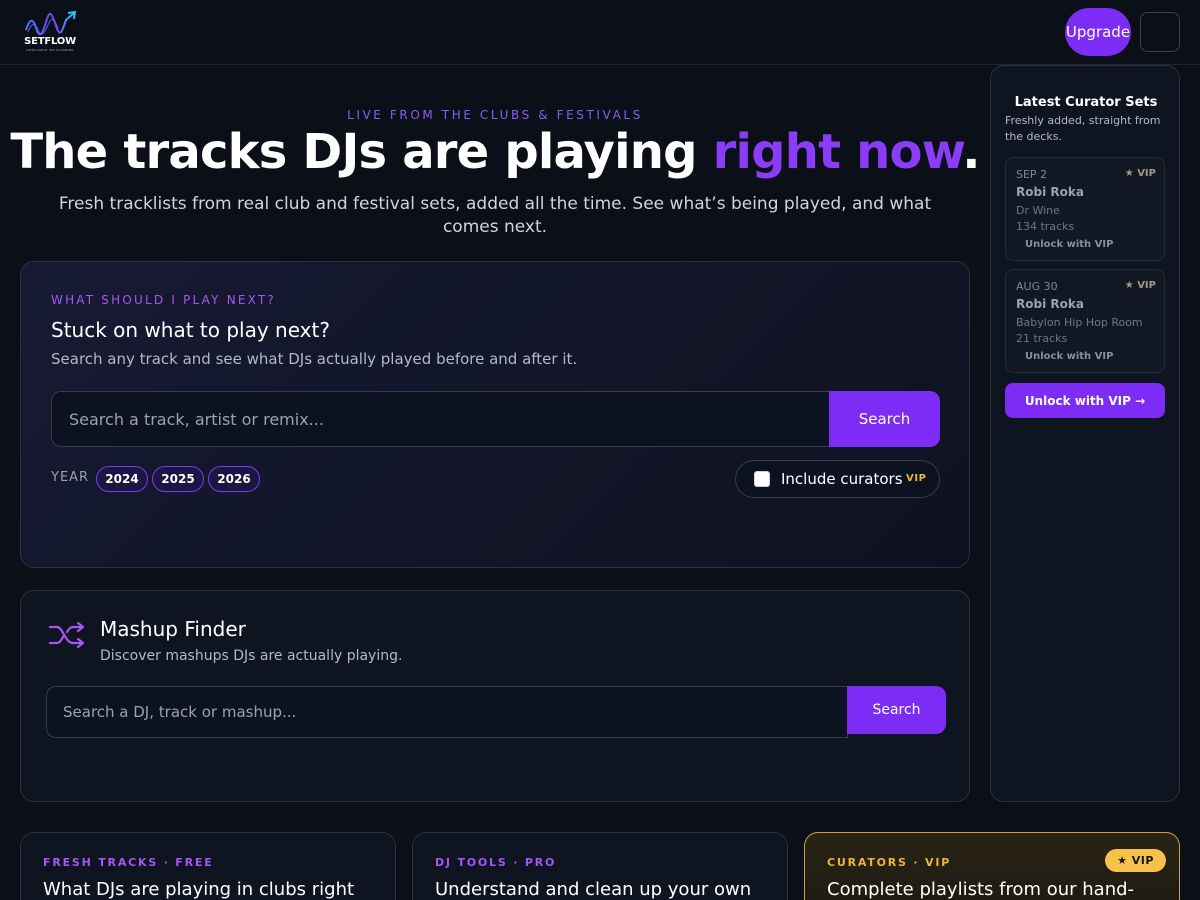  What do you see at coordinates (1079, 322) in the screenshot?
I see `set-venue: Babylon Hip Hop Room` at bounding box center [1079, 322].